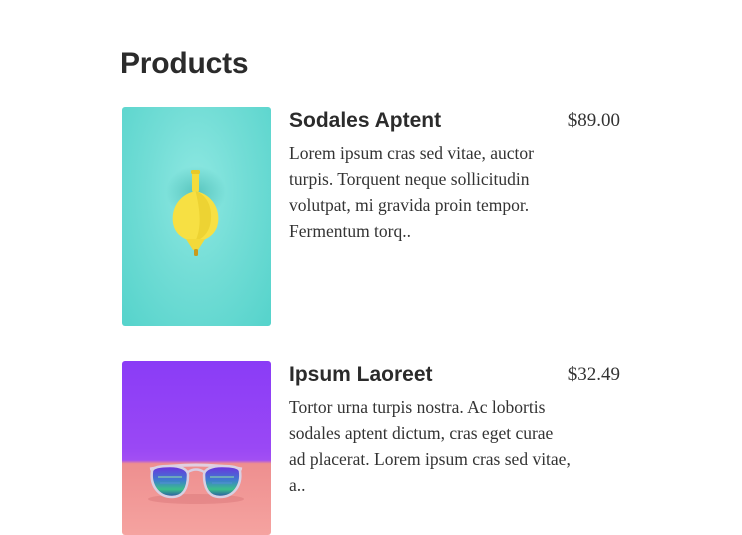 The height and width of the screenshot is (535, 742). Describe the element at coordinates (196, 483) in the screenshot. I see `sunglasses-illustration` at that location.